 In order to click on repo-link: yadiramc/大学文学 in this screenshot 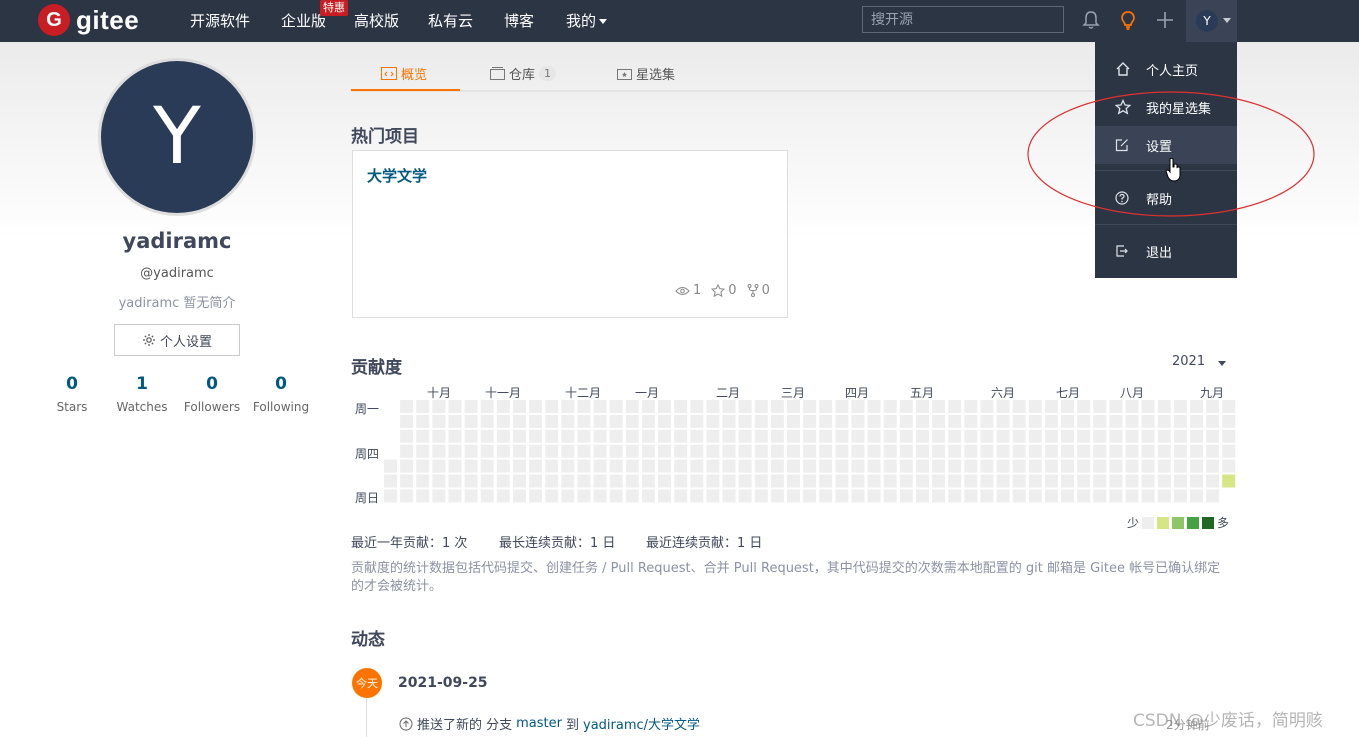, I will do `click(641, 723)`.